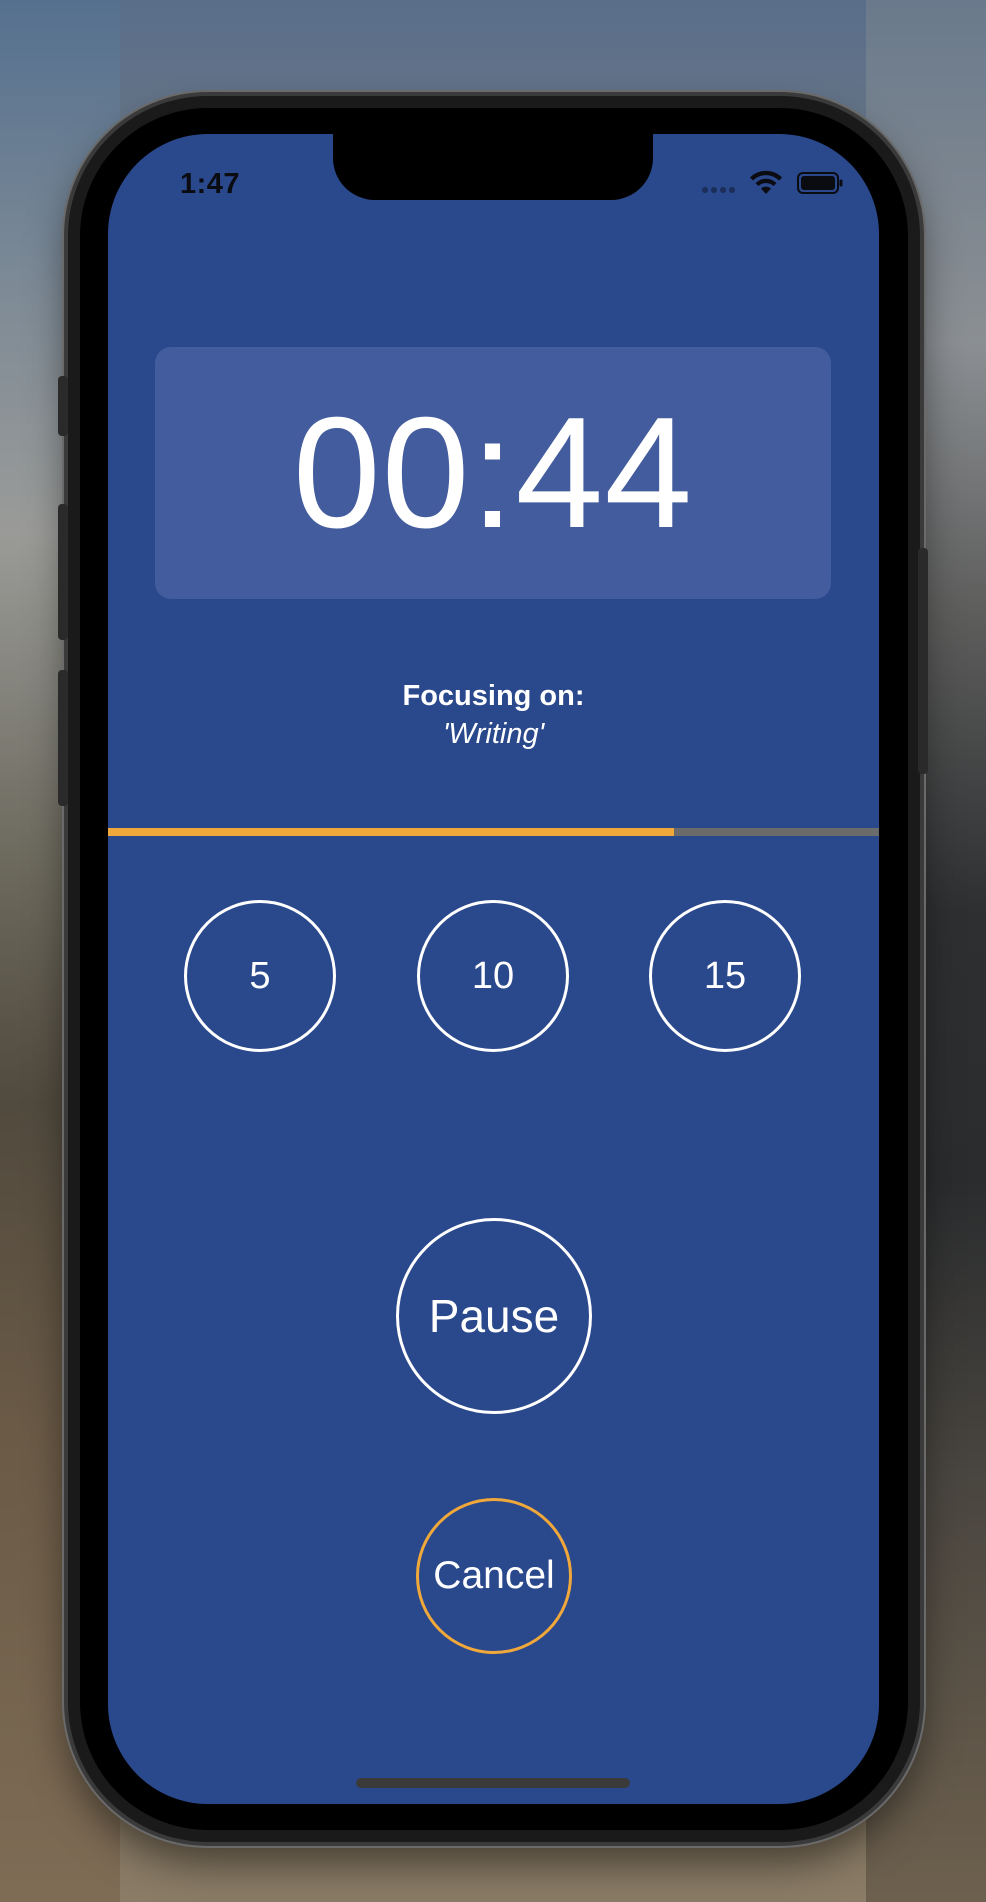 This screenshot has width=986, height=1902. Describe the element at coordinates (718, 190) in the screenshot. I see `cellular-signal-icon` at that location.